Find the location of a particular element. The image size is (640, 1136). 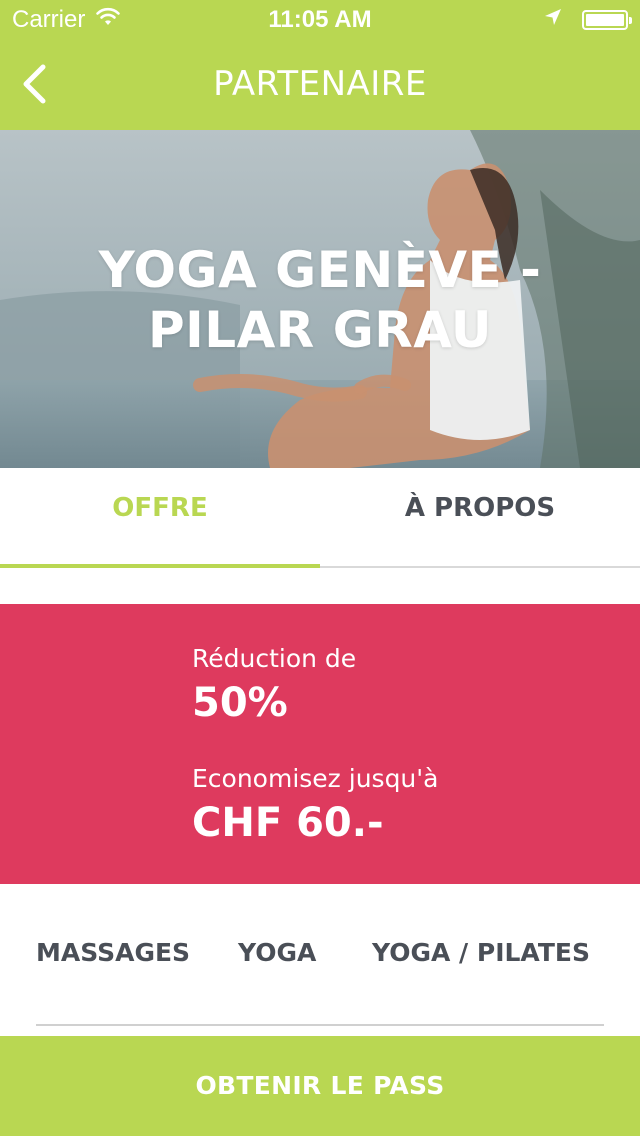

header: Carrier 11:05 AM PARTENAIRE is located at coordinates (320, 65).